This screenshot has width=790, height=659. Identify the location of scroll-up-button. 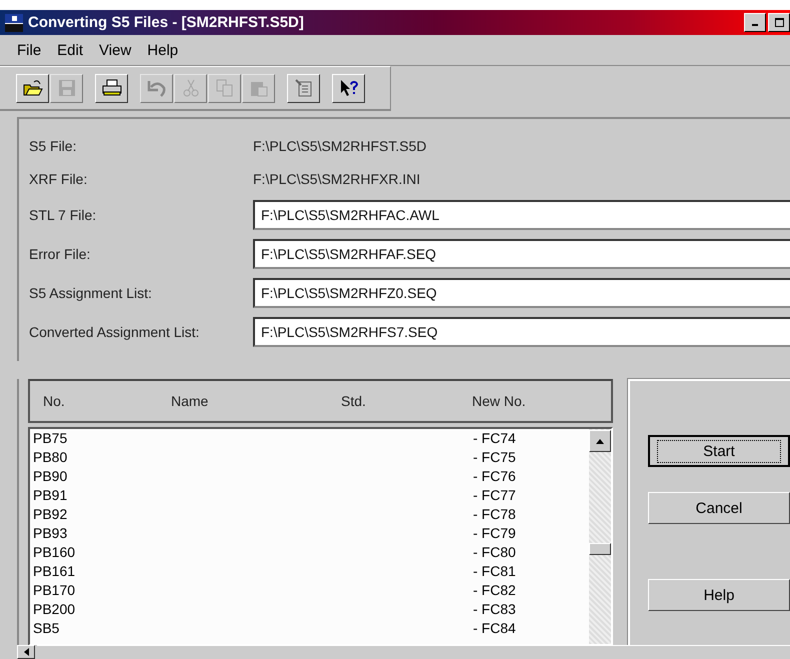
(600, 441).